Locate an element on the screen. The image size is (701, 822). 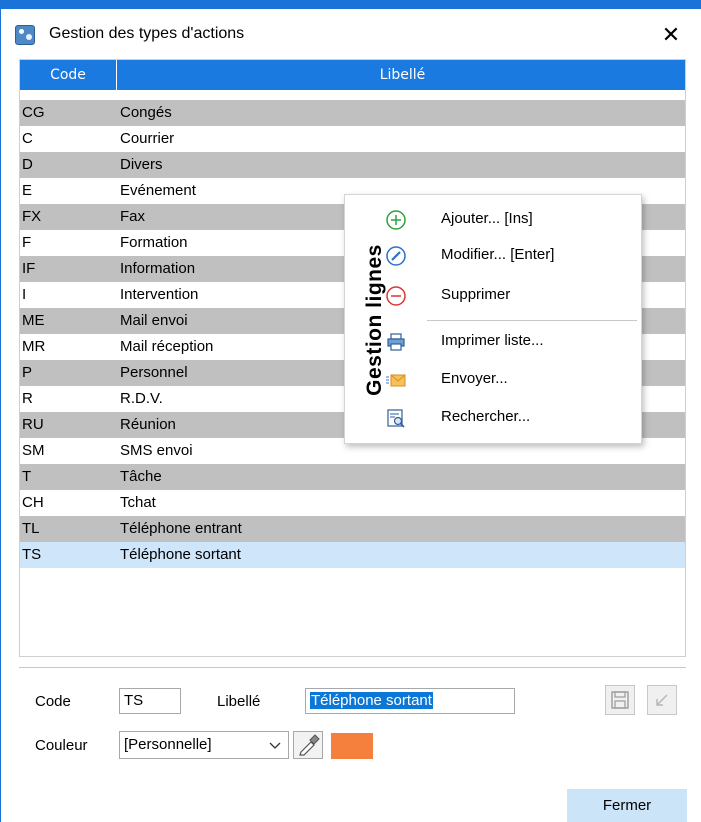
save-icon is located at coordinates (620, 700).